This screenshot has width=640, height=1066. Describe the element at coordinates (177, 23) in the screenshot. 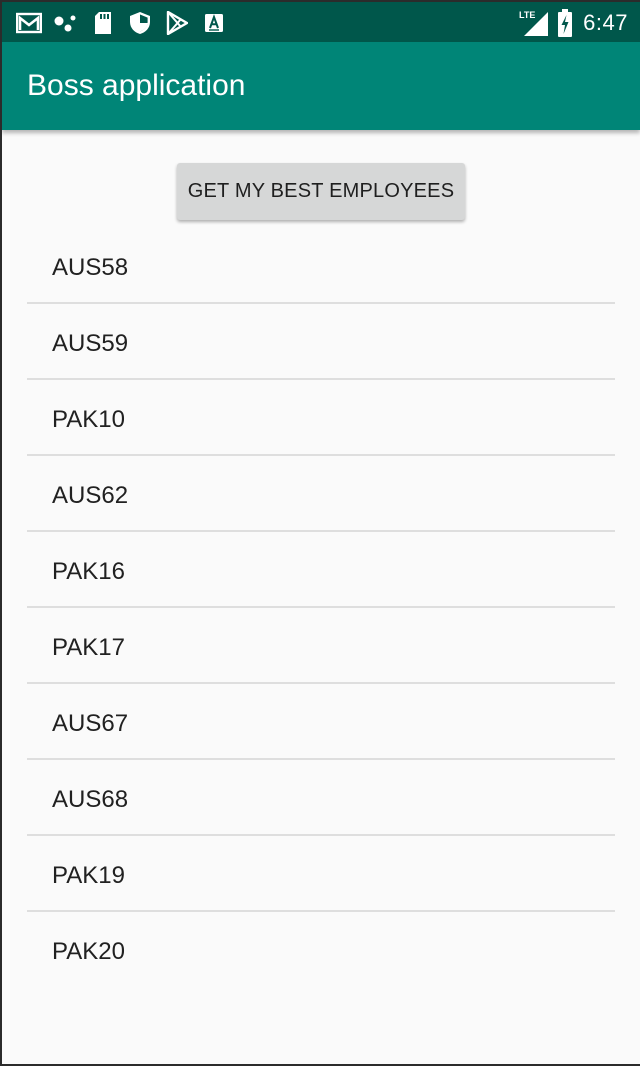

I see `play-store-icon` at that location.